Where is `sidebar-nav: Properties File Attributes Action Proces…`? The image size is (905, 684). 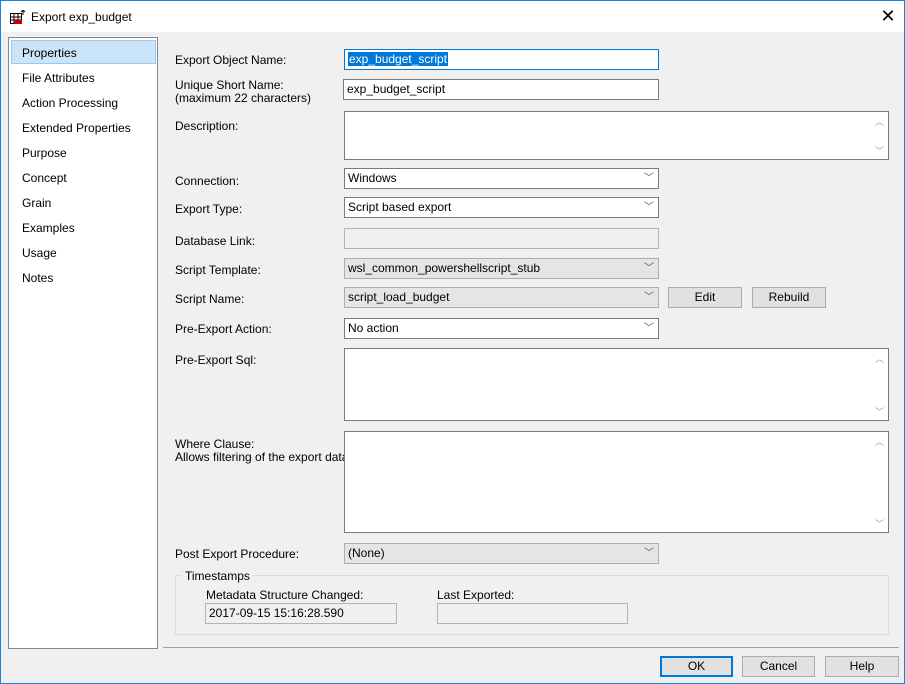 sidebar-nav: Properties File Attributes Action Proces… is located at coordinates (83, 343).